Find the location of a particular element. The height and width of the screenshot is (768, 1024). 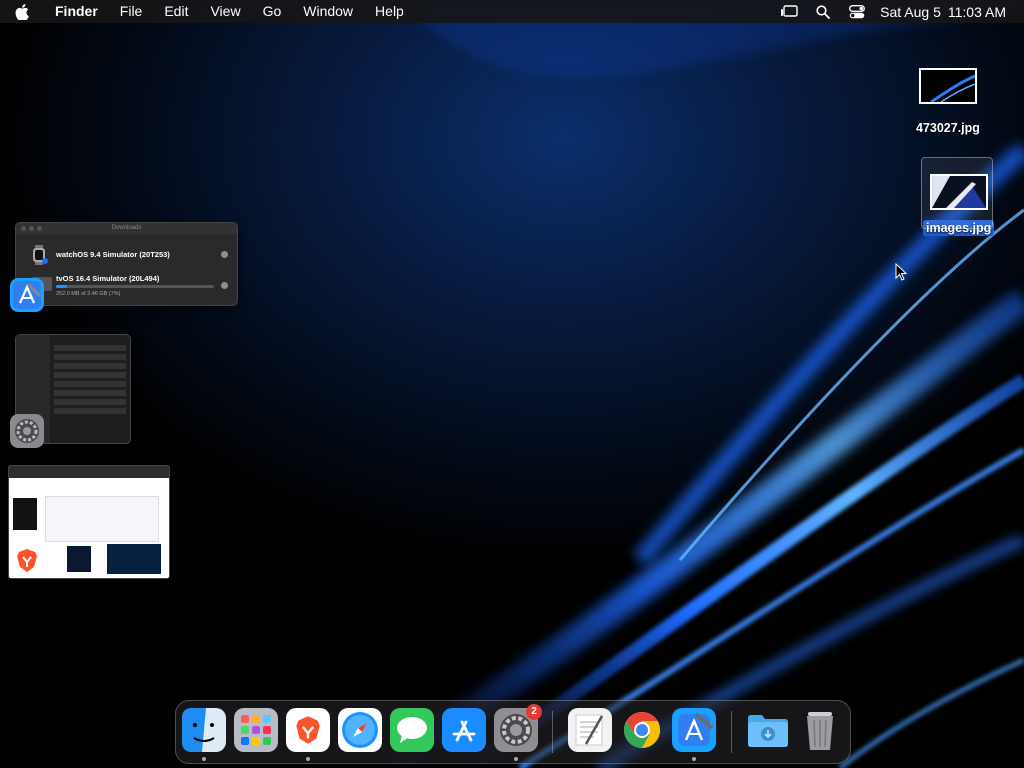

messages-icon is located at coordinates (412, 730).